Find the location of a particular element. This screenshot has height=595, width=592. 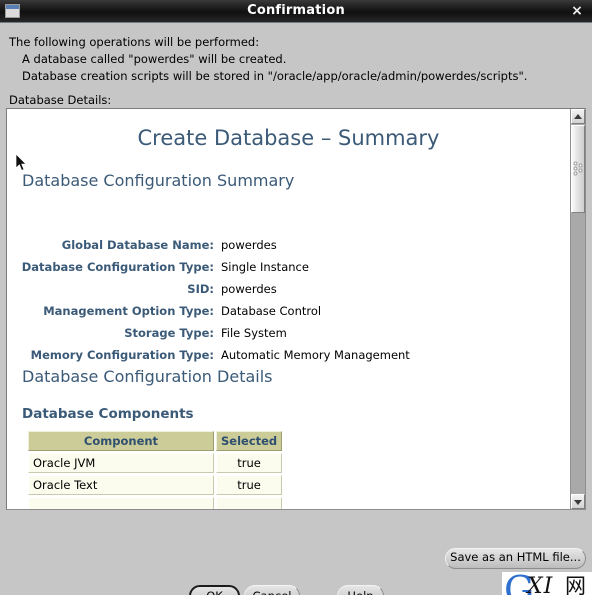

scrollbar-thumb is located at coordinates (578, 169).